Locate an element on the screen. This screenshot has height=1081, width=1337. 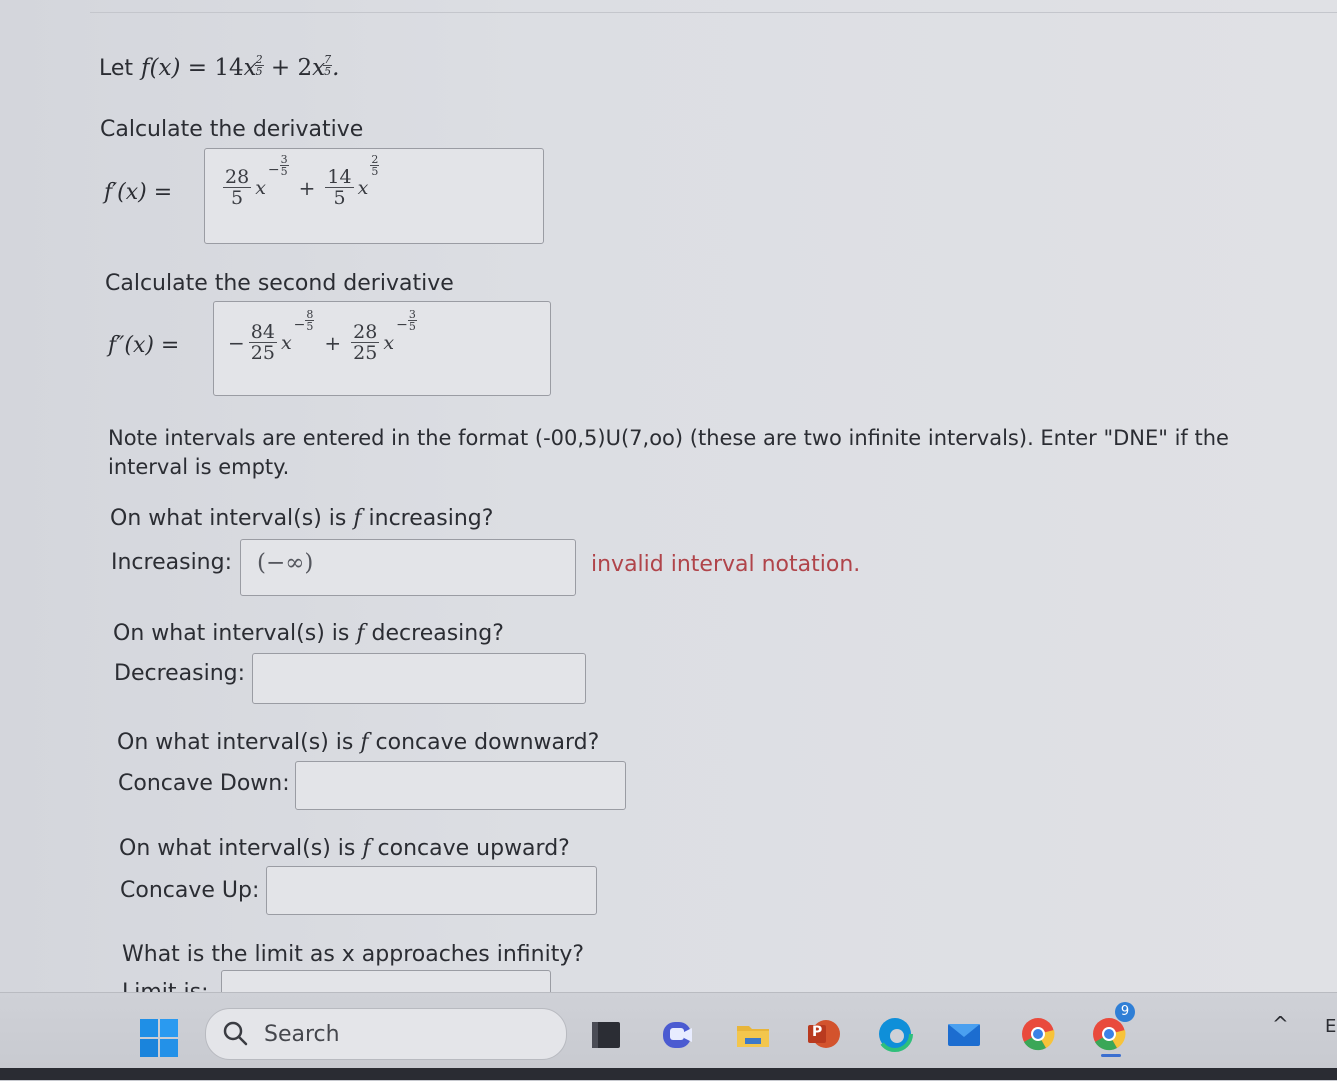
chrome-notification-badge: 9 is located at coordinates (1125, 1012).